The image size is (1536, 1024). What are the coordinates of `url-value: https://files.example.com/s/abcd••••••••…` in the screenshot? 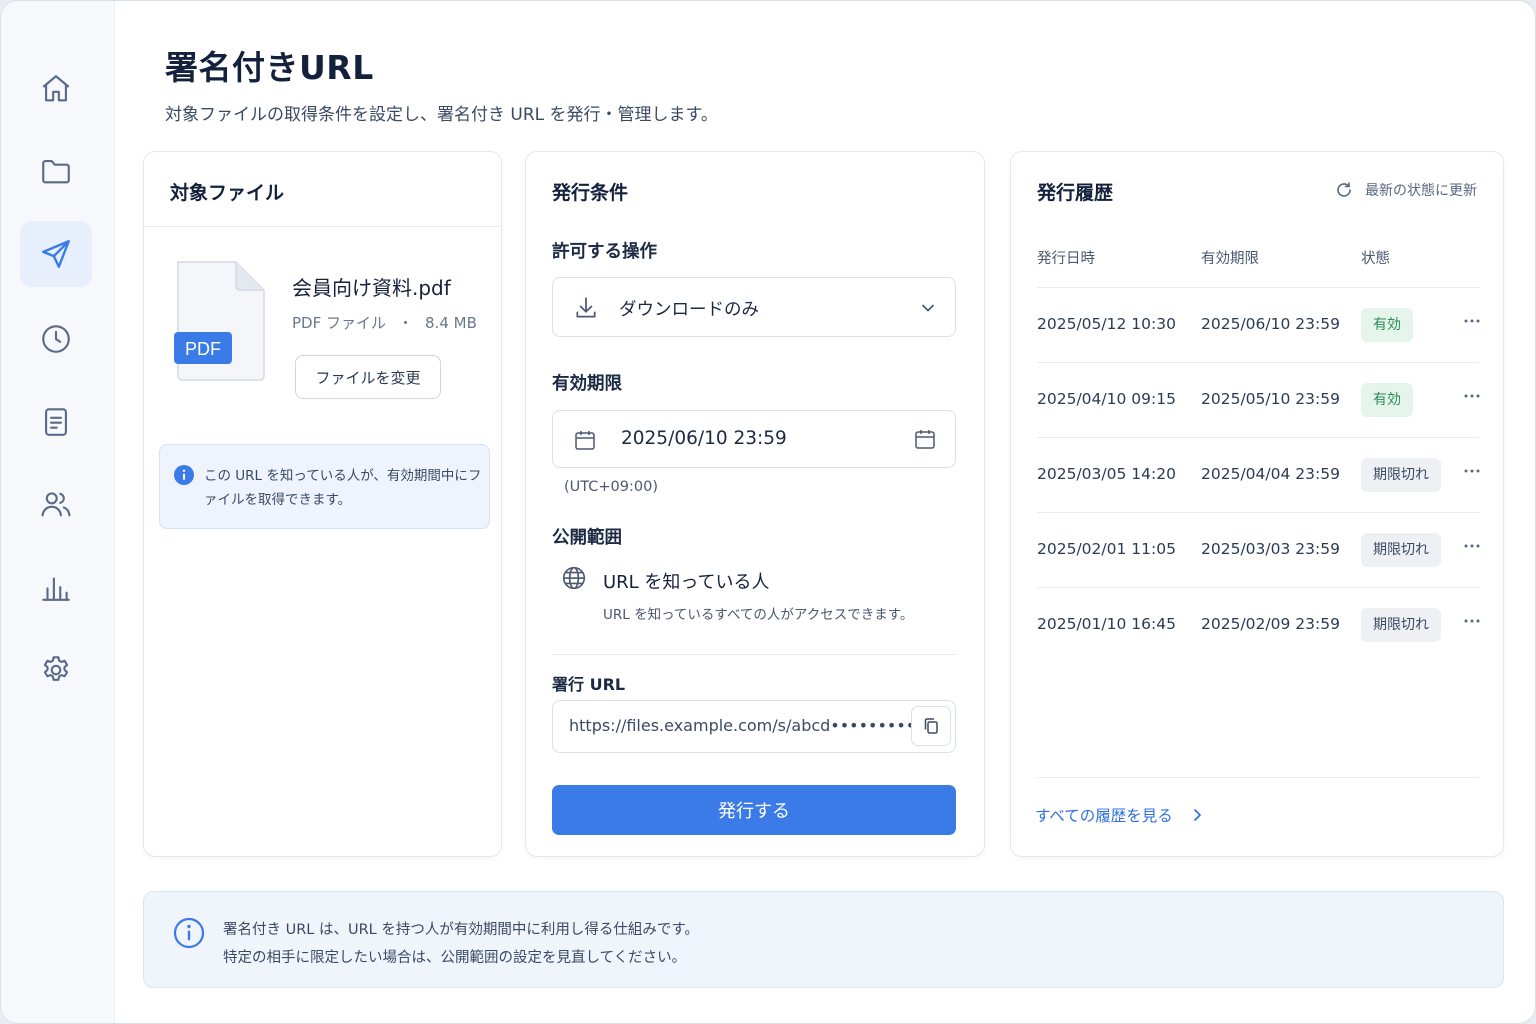 It's located at (742, 725).